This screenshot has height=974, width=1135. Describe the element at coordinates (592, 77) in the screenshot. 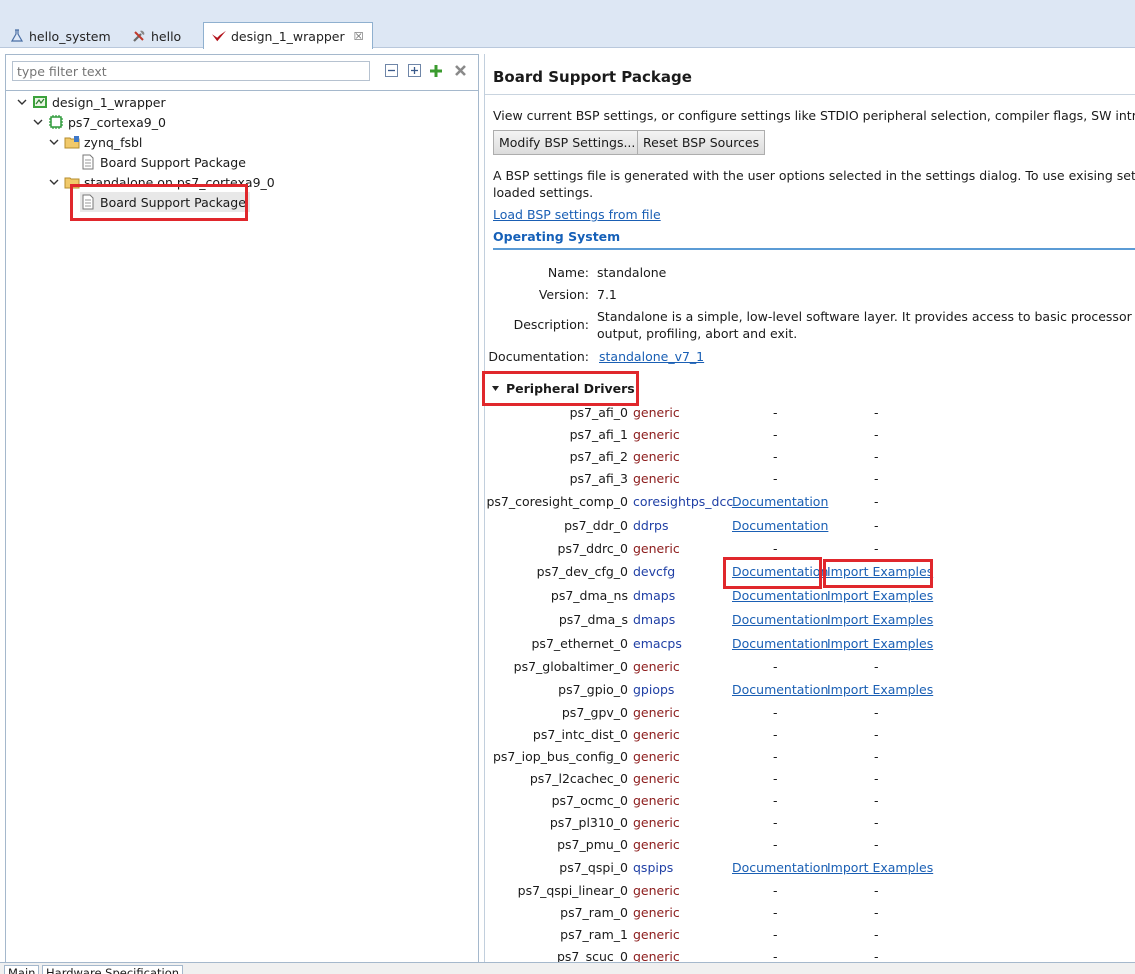

I see `page-title: Board Support Package` at that location.